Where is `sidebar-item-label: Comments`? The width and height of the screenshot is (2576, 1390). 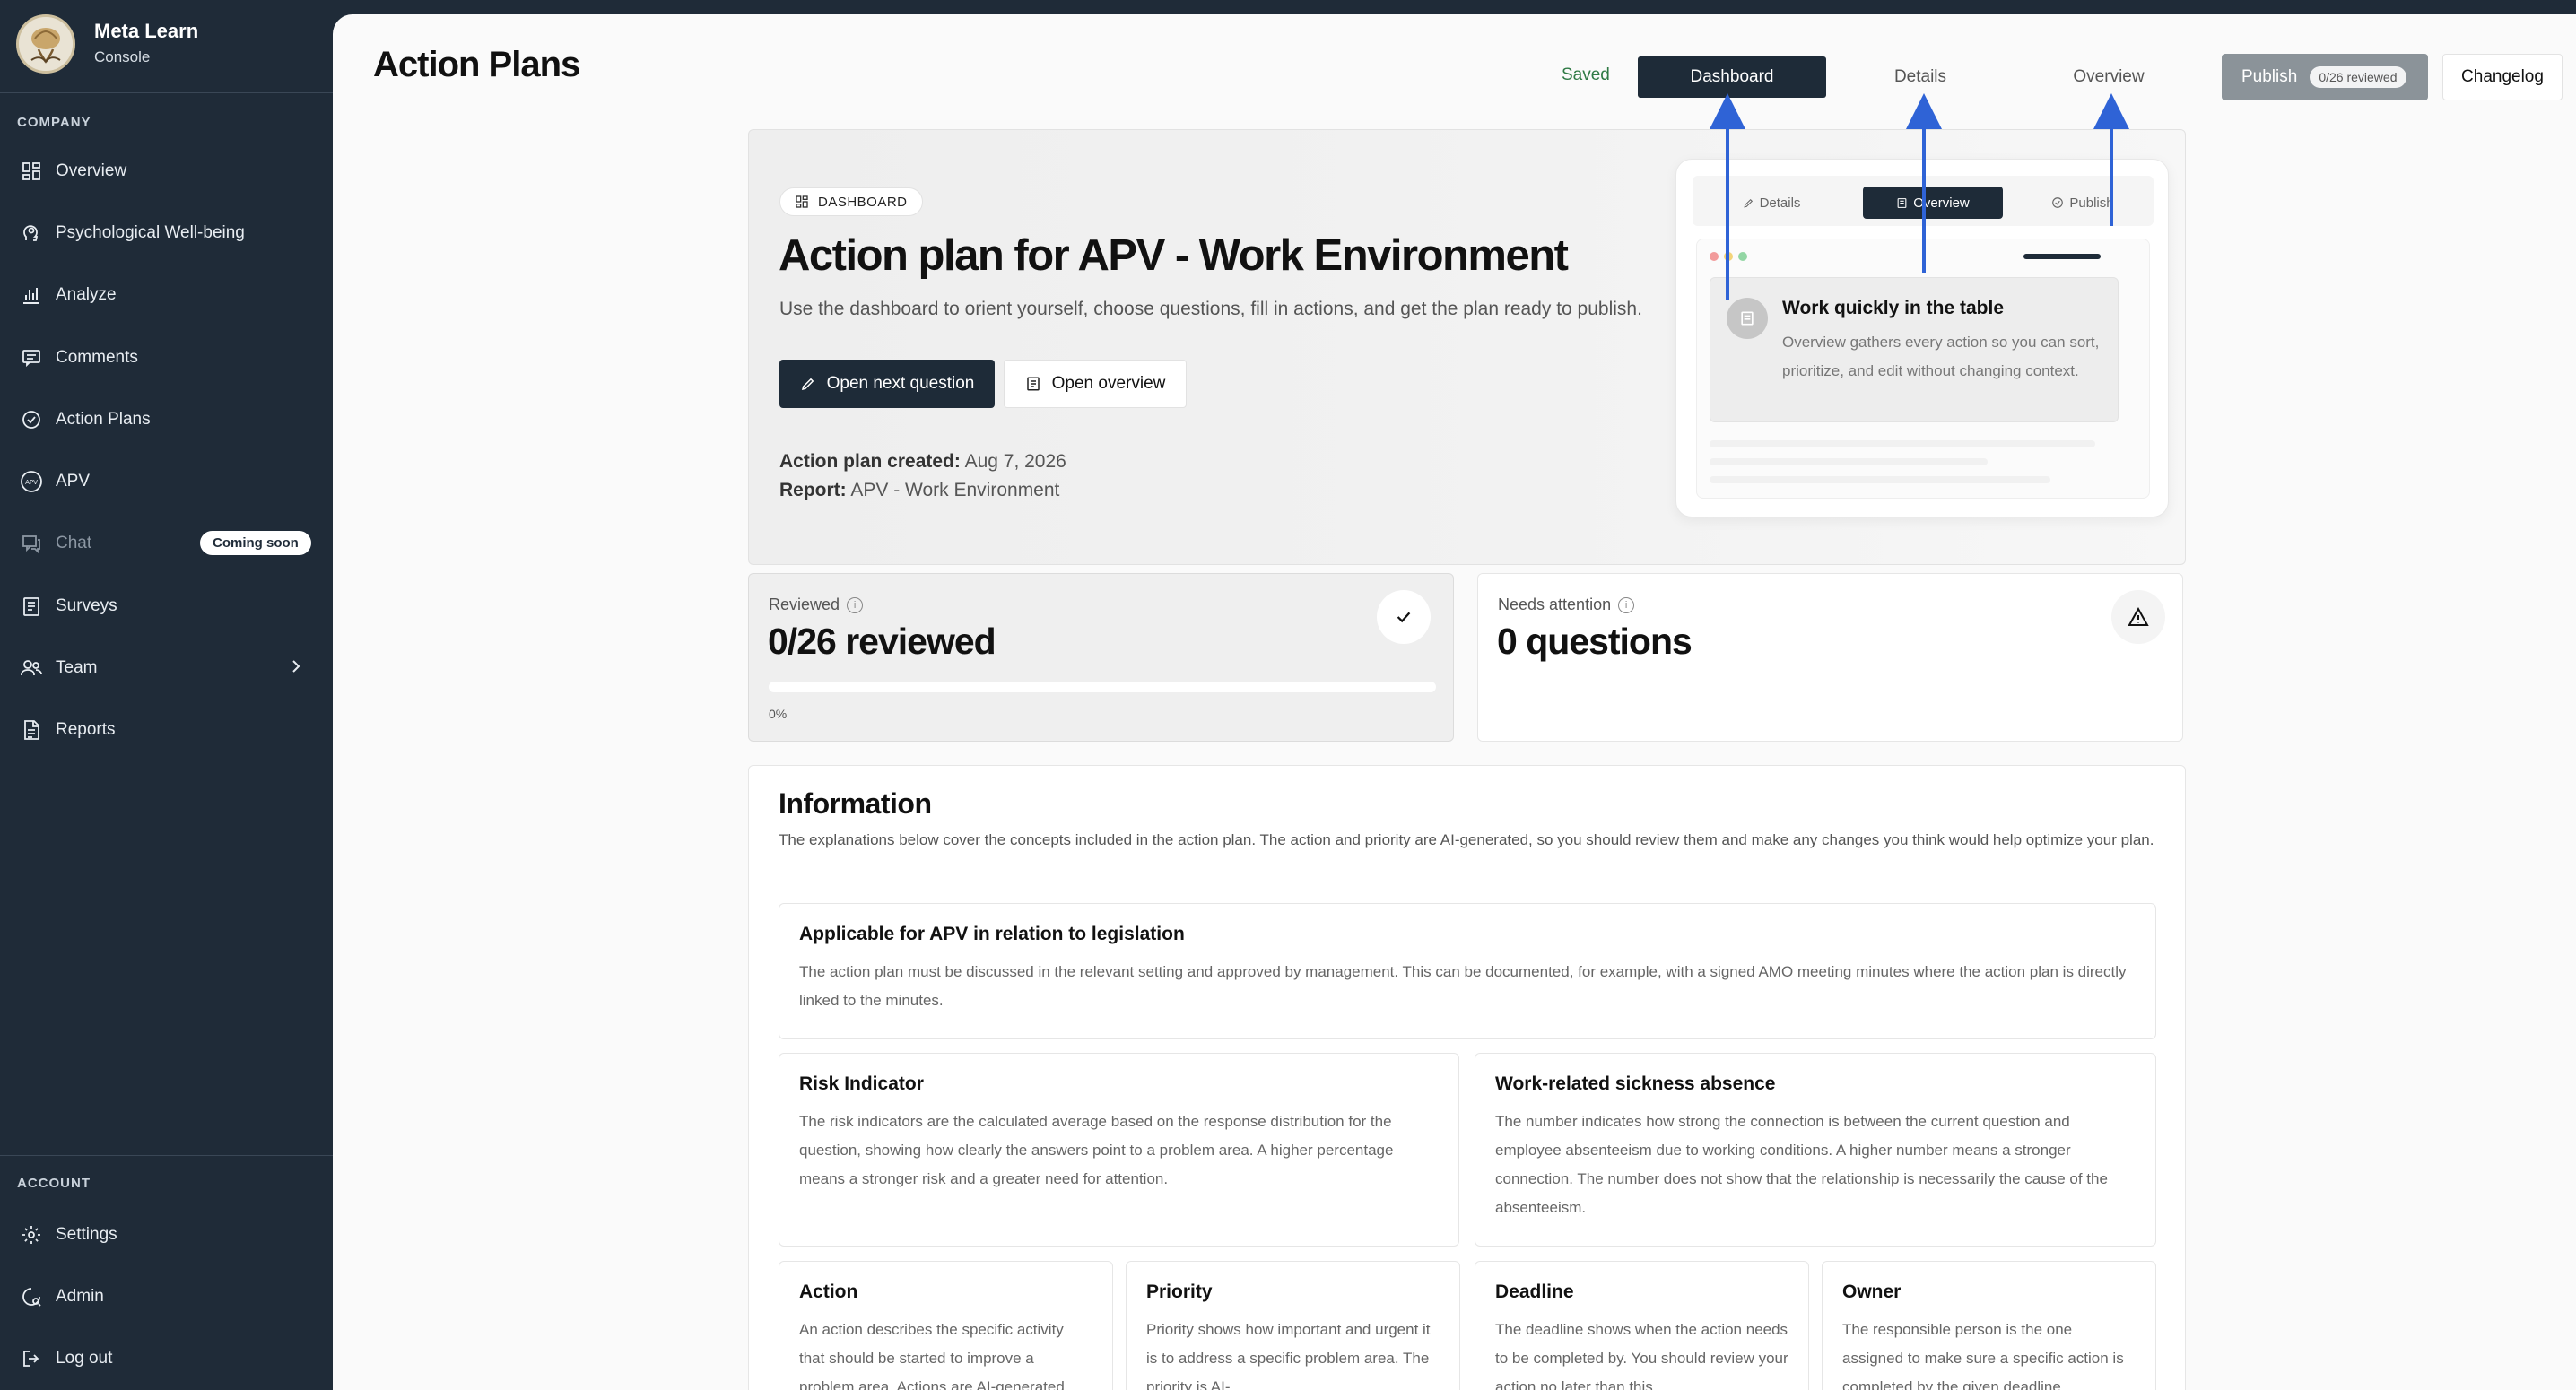 sidebar-item-label: Comments is located at coordinates (97, 357).